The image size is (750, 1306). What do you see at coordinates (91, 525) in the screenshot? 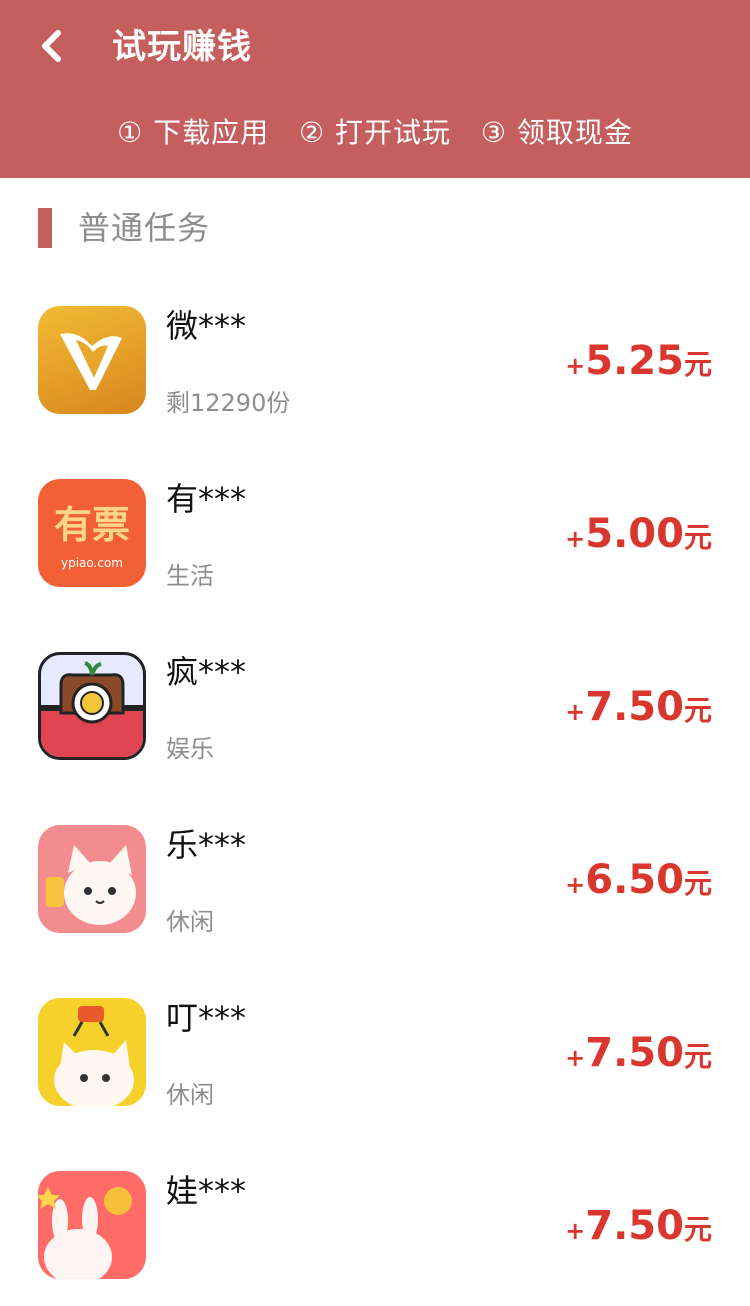
I see `icon-brand-text: 有票` at bounding box center [91, 525].